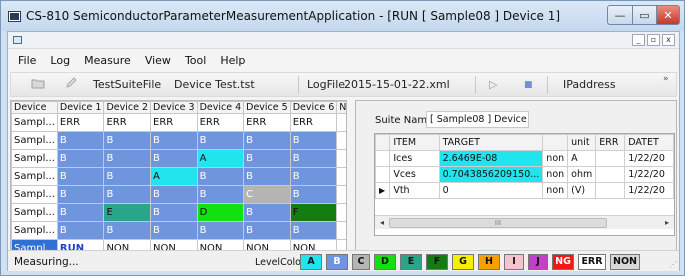 The height and width of the screenshot is (276, 685). I want to click on level-color-chip: C, so click(361, 262).